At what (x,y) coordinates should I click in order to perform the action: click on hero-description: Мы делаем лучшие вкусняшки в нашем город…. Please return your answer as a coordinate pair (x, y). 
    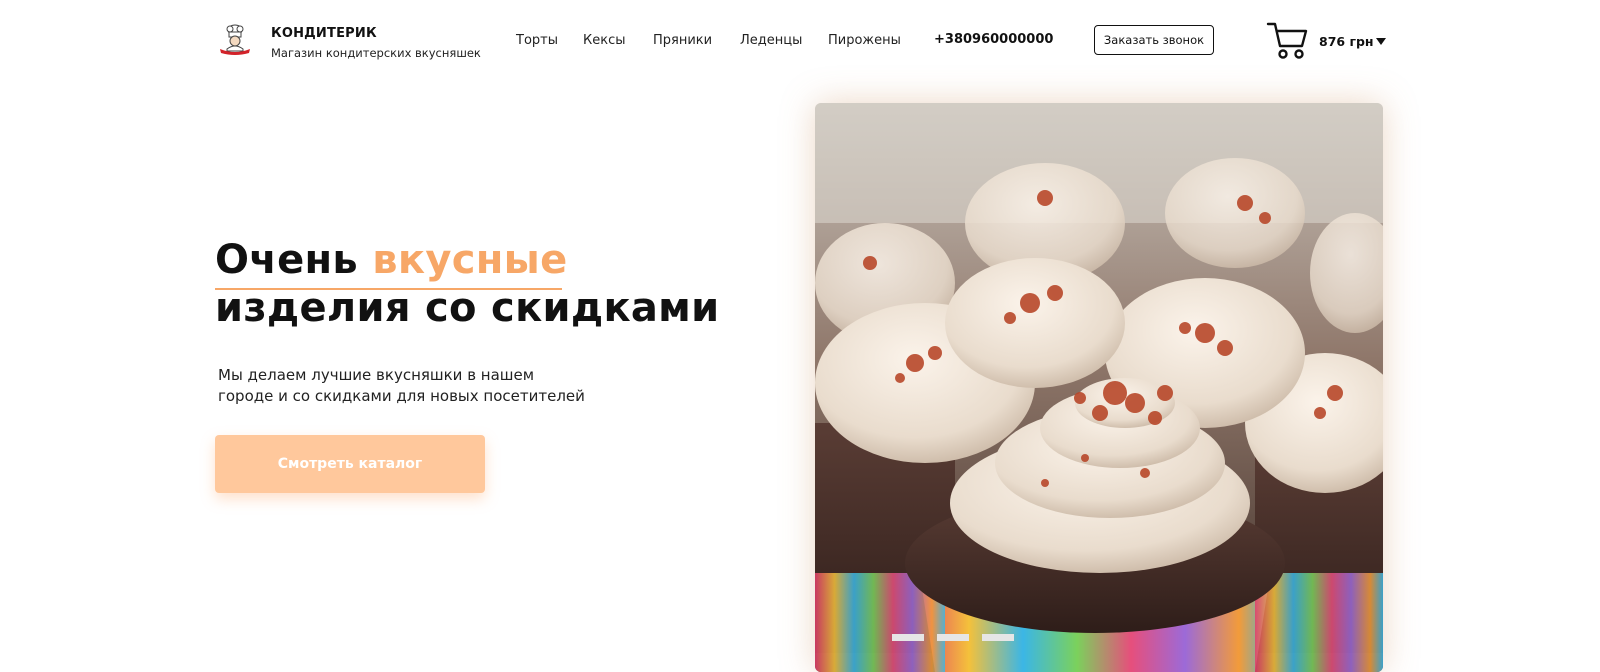
    Looking at the image, I should click on (428, 386).